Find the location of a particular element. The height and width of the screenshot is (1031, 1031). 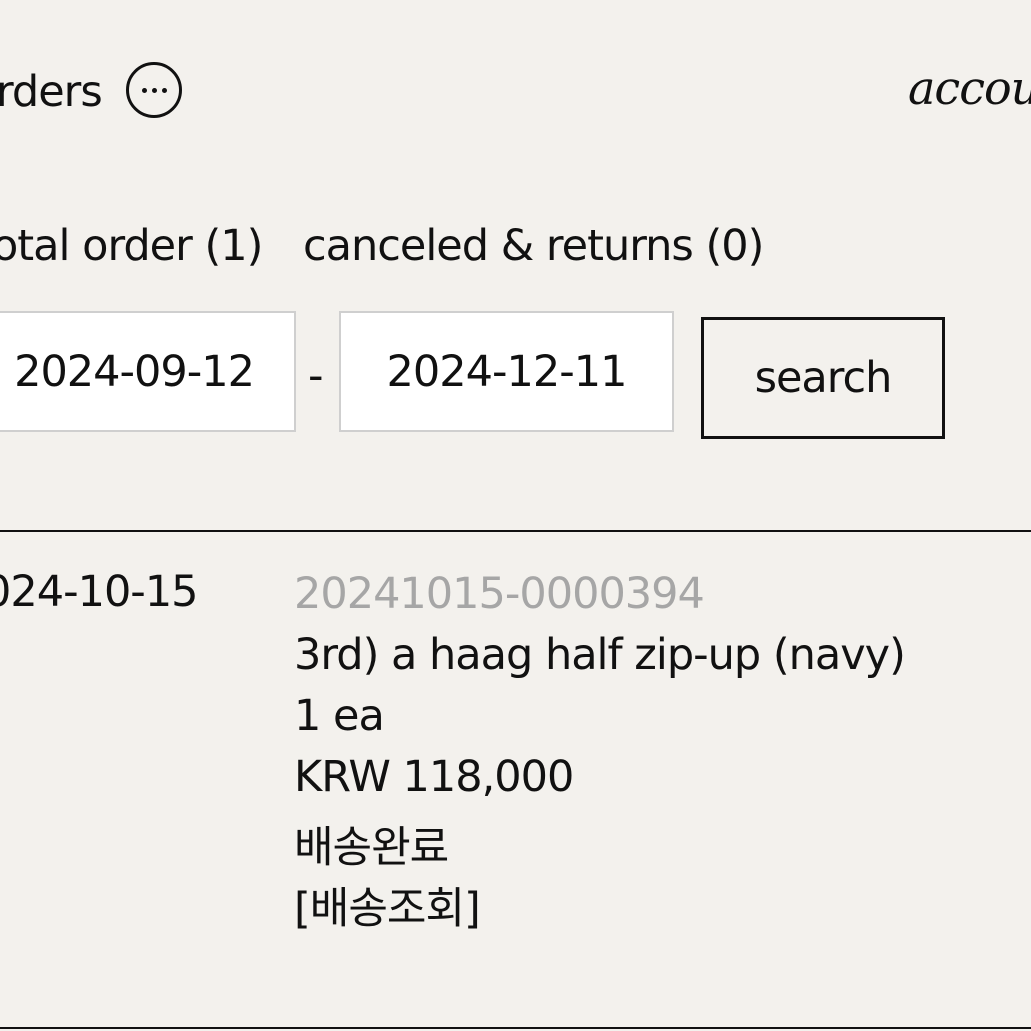

page-title: rders is located at coordinates (51, 92).